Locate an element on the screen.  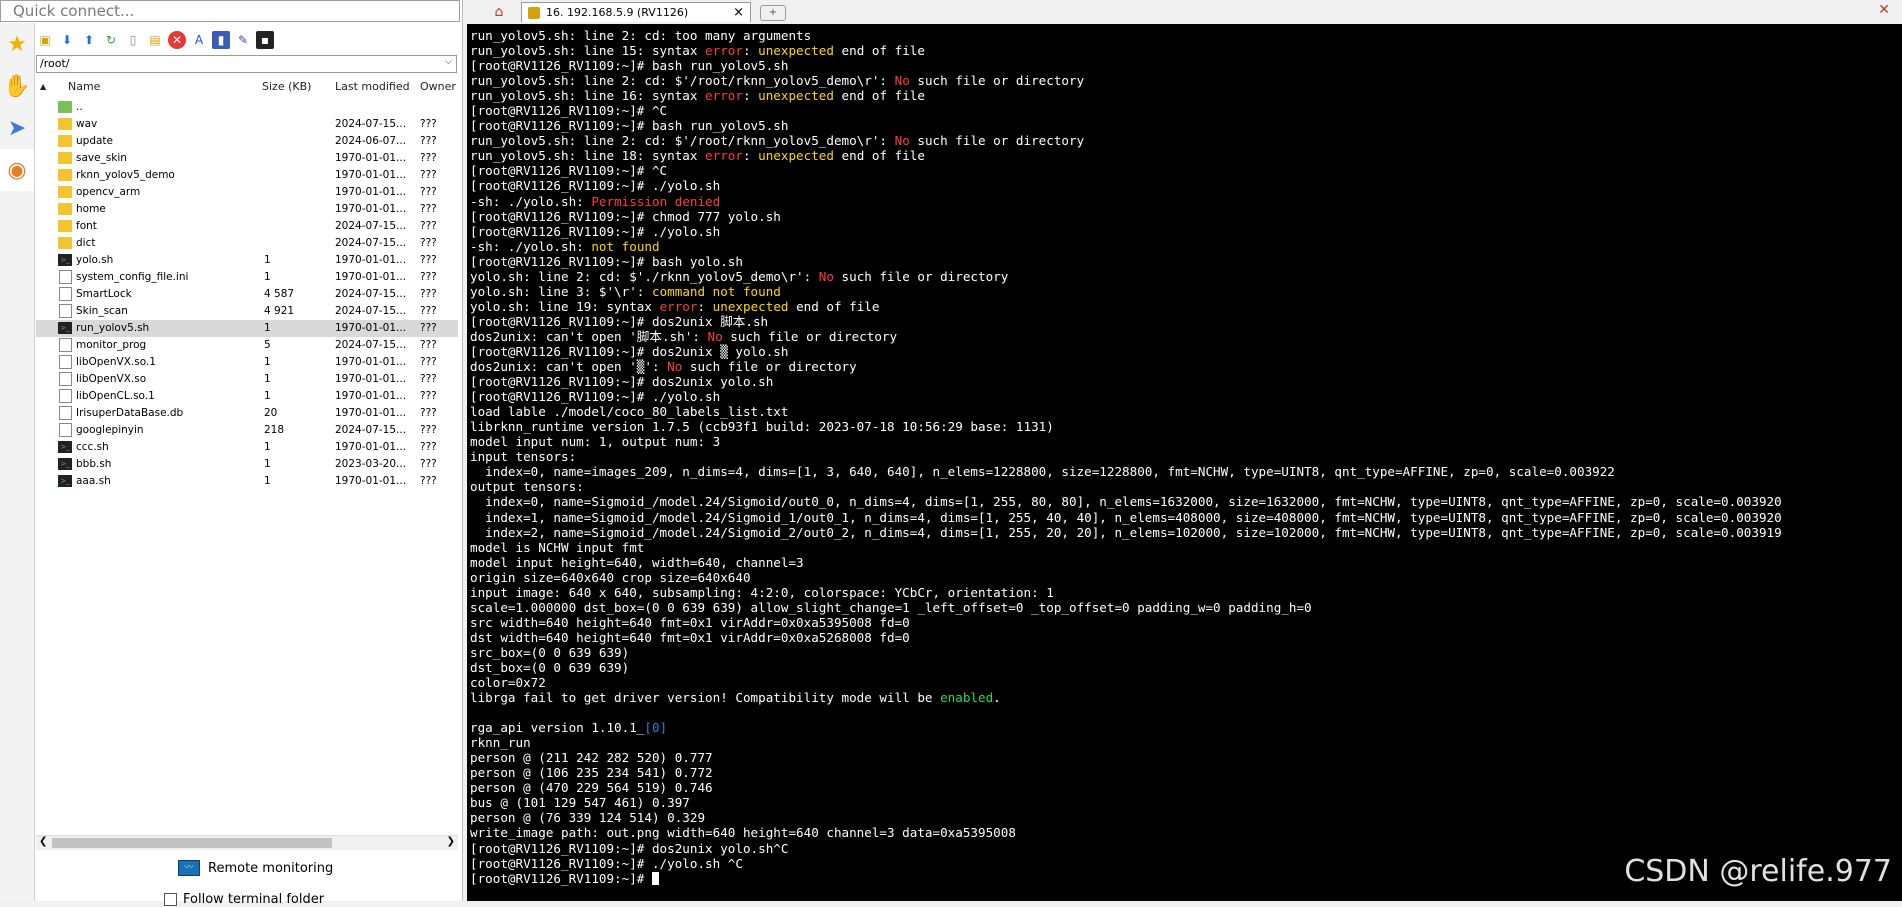
file-name: .. is located at coordinates (79, 107).